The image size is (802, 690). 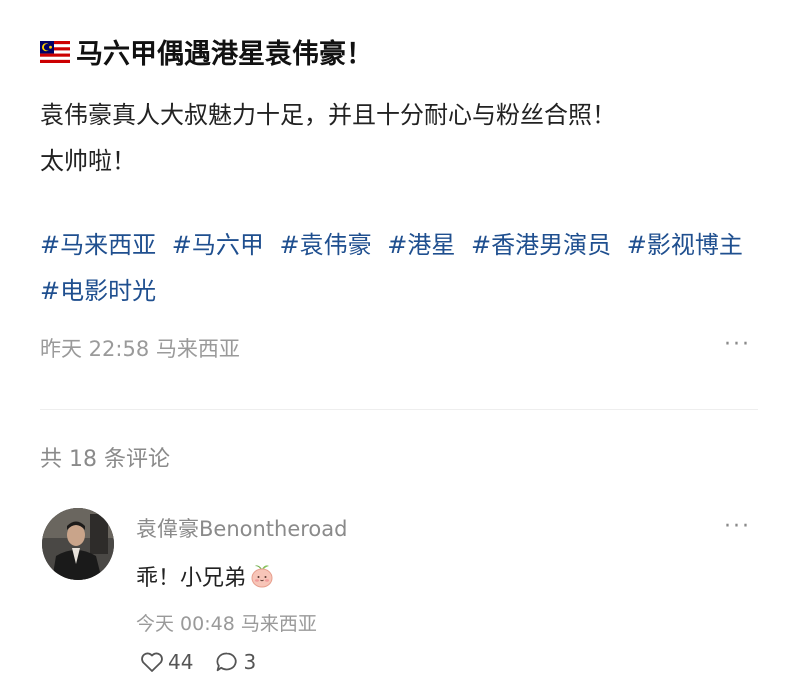 What do you see at coordinates (250, 662) in the screenshot?
I see `reply-count: 3` at bounding box center [250, 662].